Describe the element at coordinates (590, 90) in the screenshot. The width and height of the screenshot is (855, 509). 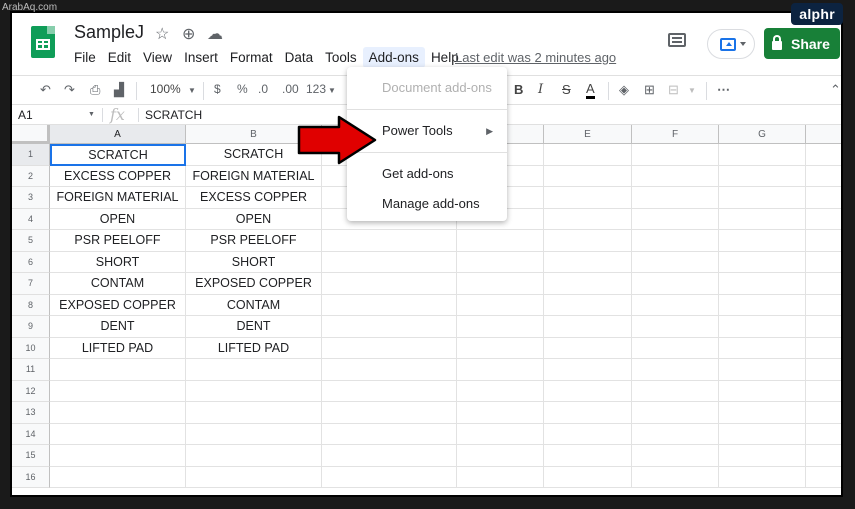
I see `text-color-button: A` at that location.